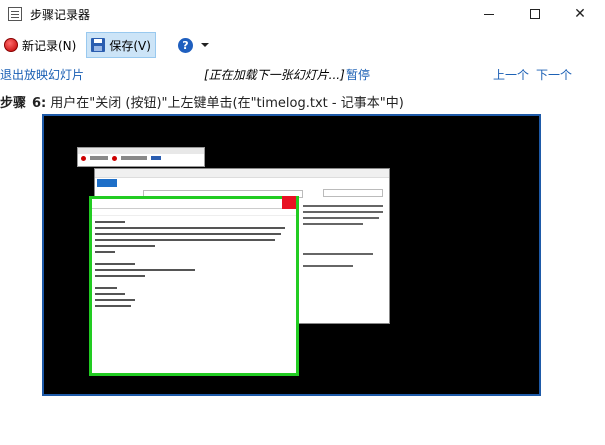 The image size is (605, 445). I want to click on save-icon, so click(98, 45).